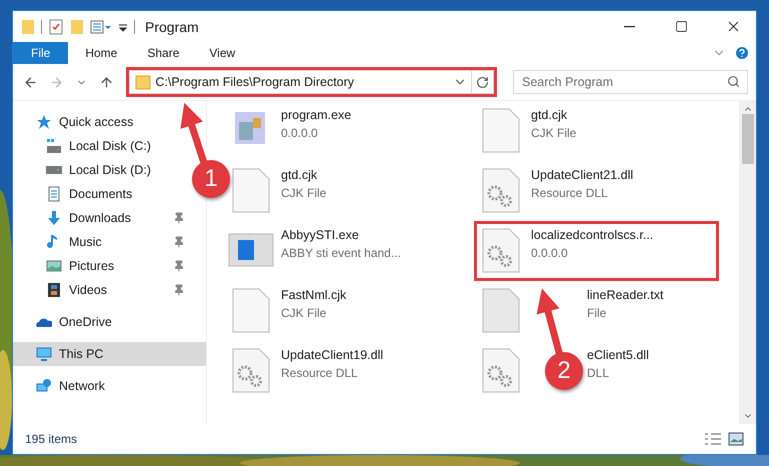 This screenshot has height=466, width=769. What do you see at coordinates (101, 170) in the screenshot?
I see `nav-item: Local Disk (D:)` at bounding box center [101, 170].